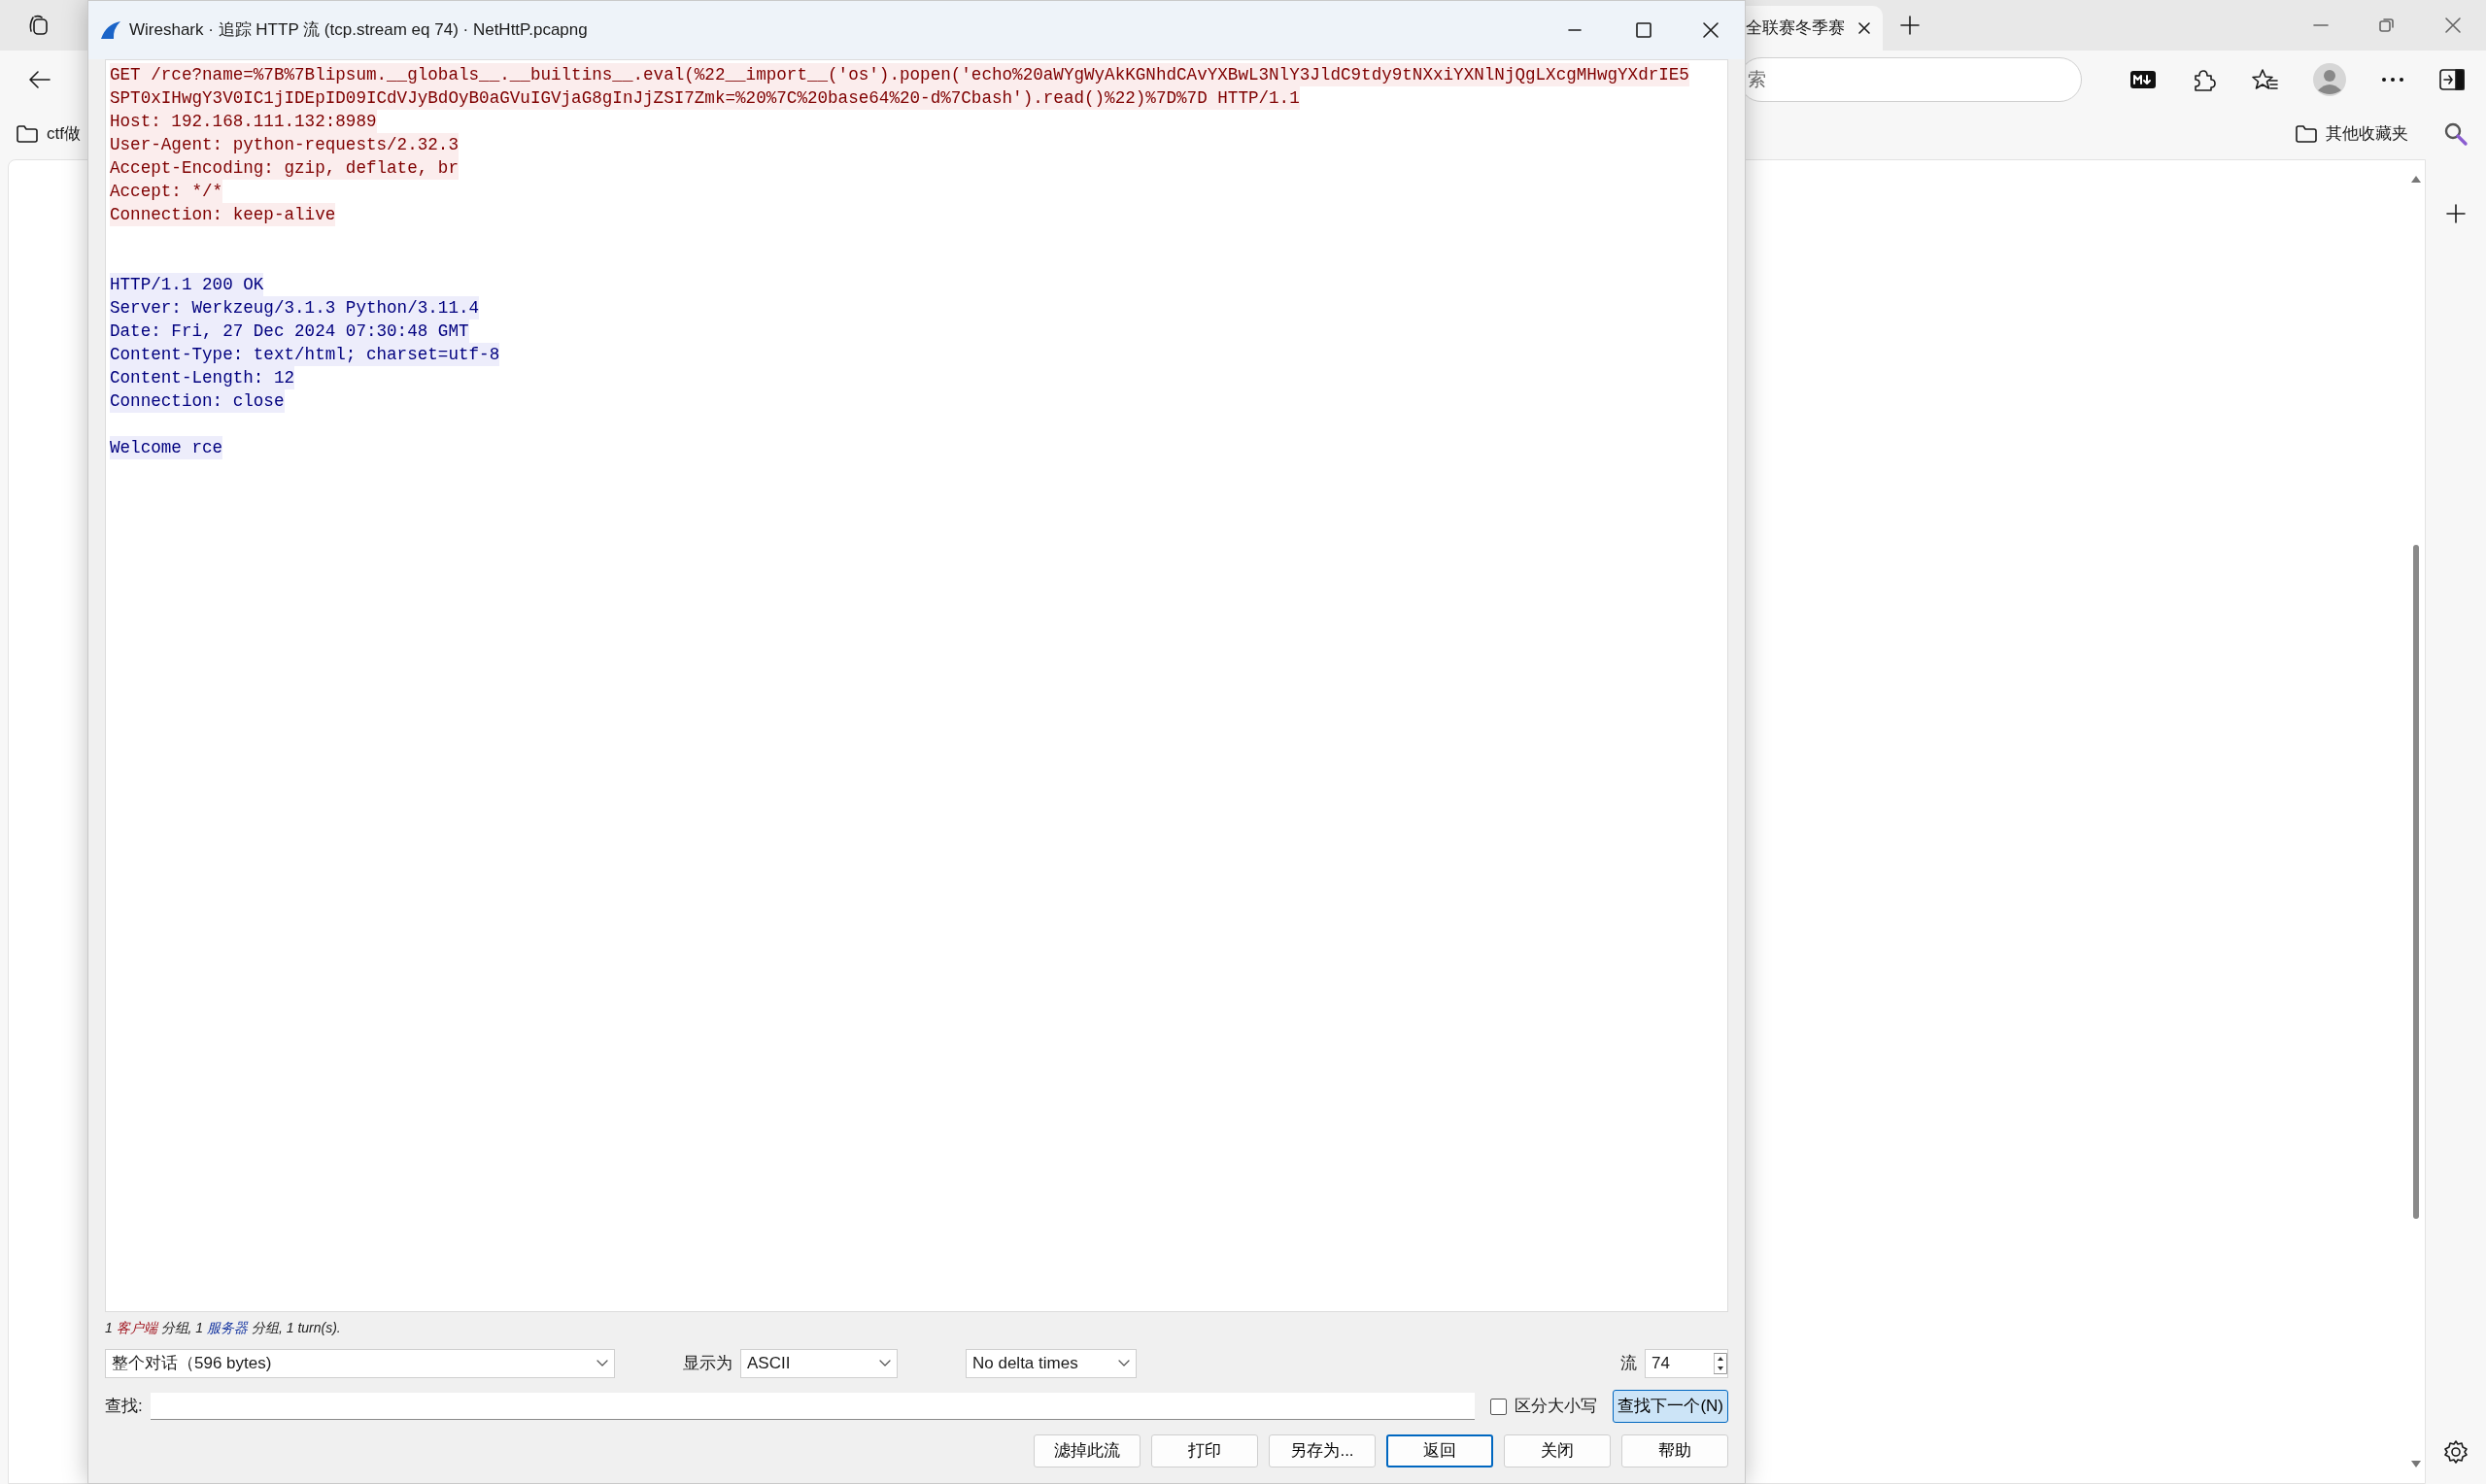 The image size is (2486, 1484). Describe the element at coordinates (2416, 179) in the screenshot. I see `scroll-up-icon` at that location.